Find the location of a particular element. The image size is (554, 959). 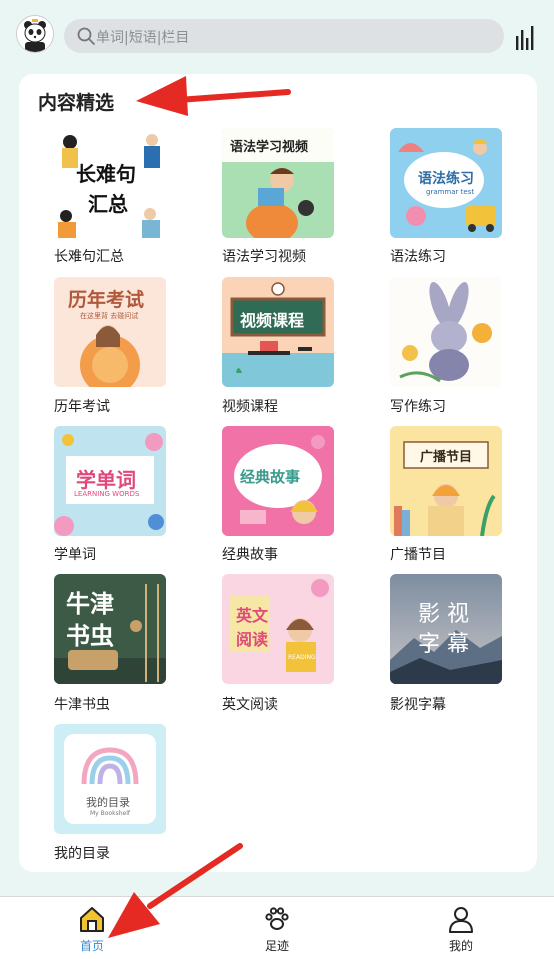

tile-learn-words: 学单词 LEARNING WORDS is located at coordinates (110, 481).